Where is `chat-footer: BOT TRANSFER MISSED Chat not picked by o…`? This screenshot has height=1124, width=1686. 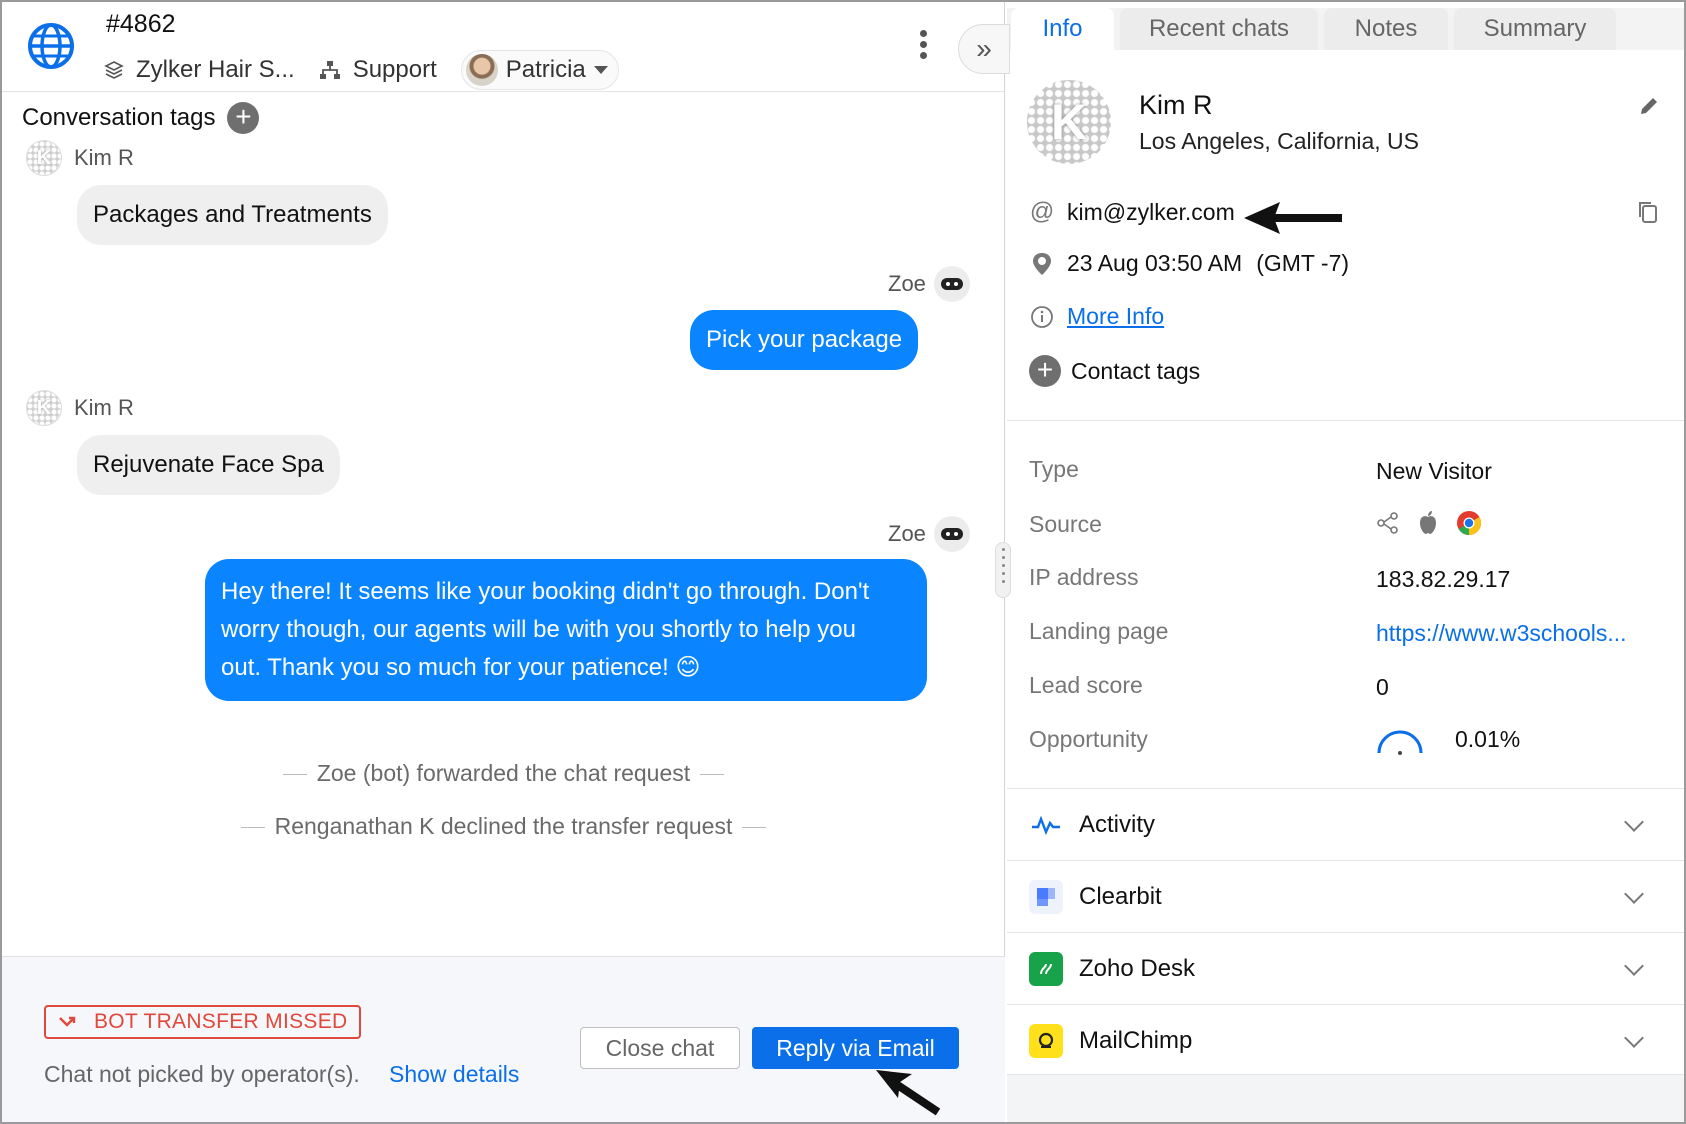
chat-footer: BOT TRANSFER MISSED Chat not picked by o… is located at coordinates (503, 1039).